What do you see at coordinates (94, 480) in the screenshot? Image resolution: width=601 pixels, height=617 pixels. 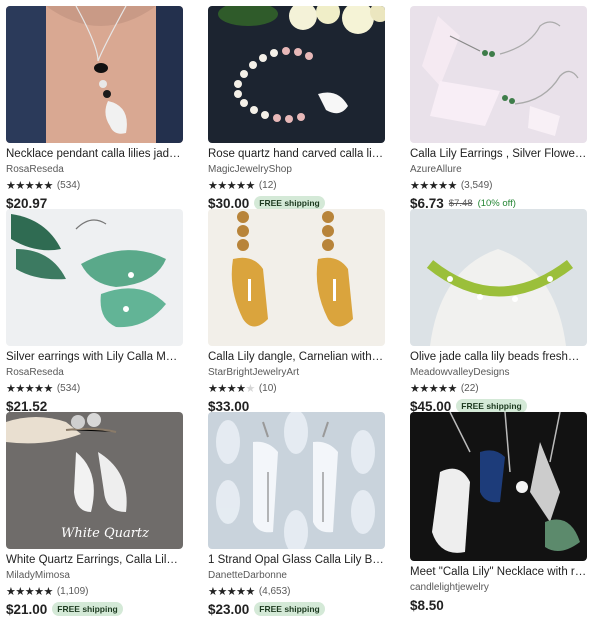 I see `listing-image: White Quartz` at bounding box center [94, 480].